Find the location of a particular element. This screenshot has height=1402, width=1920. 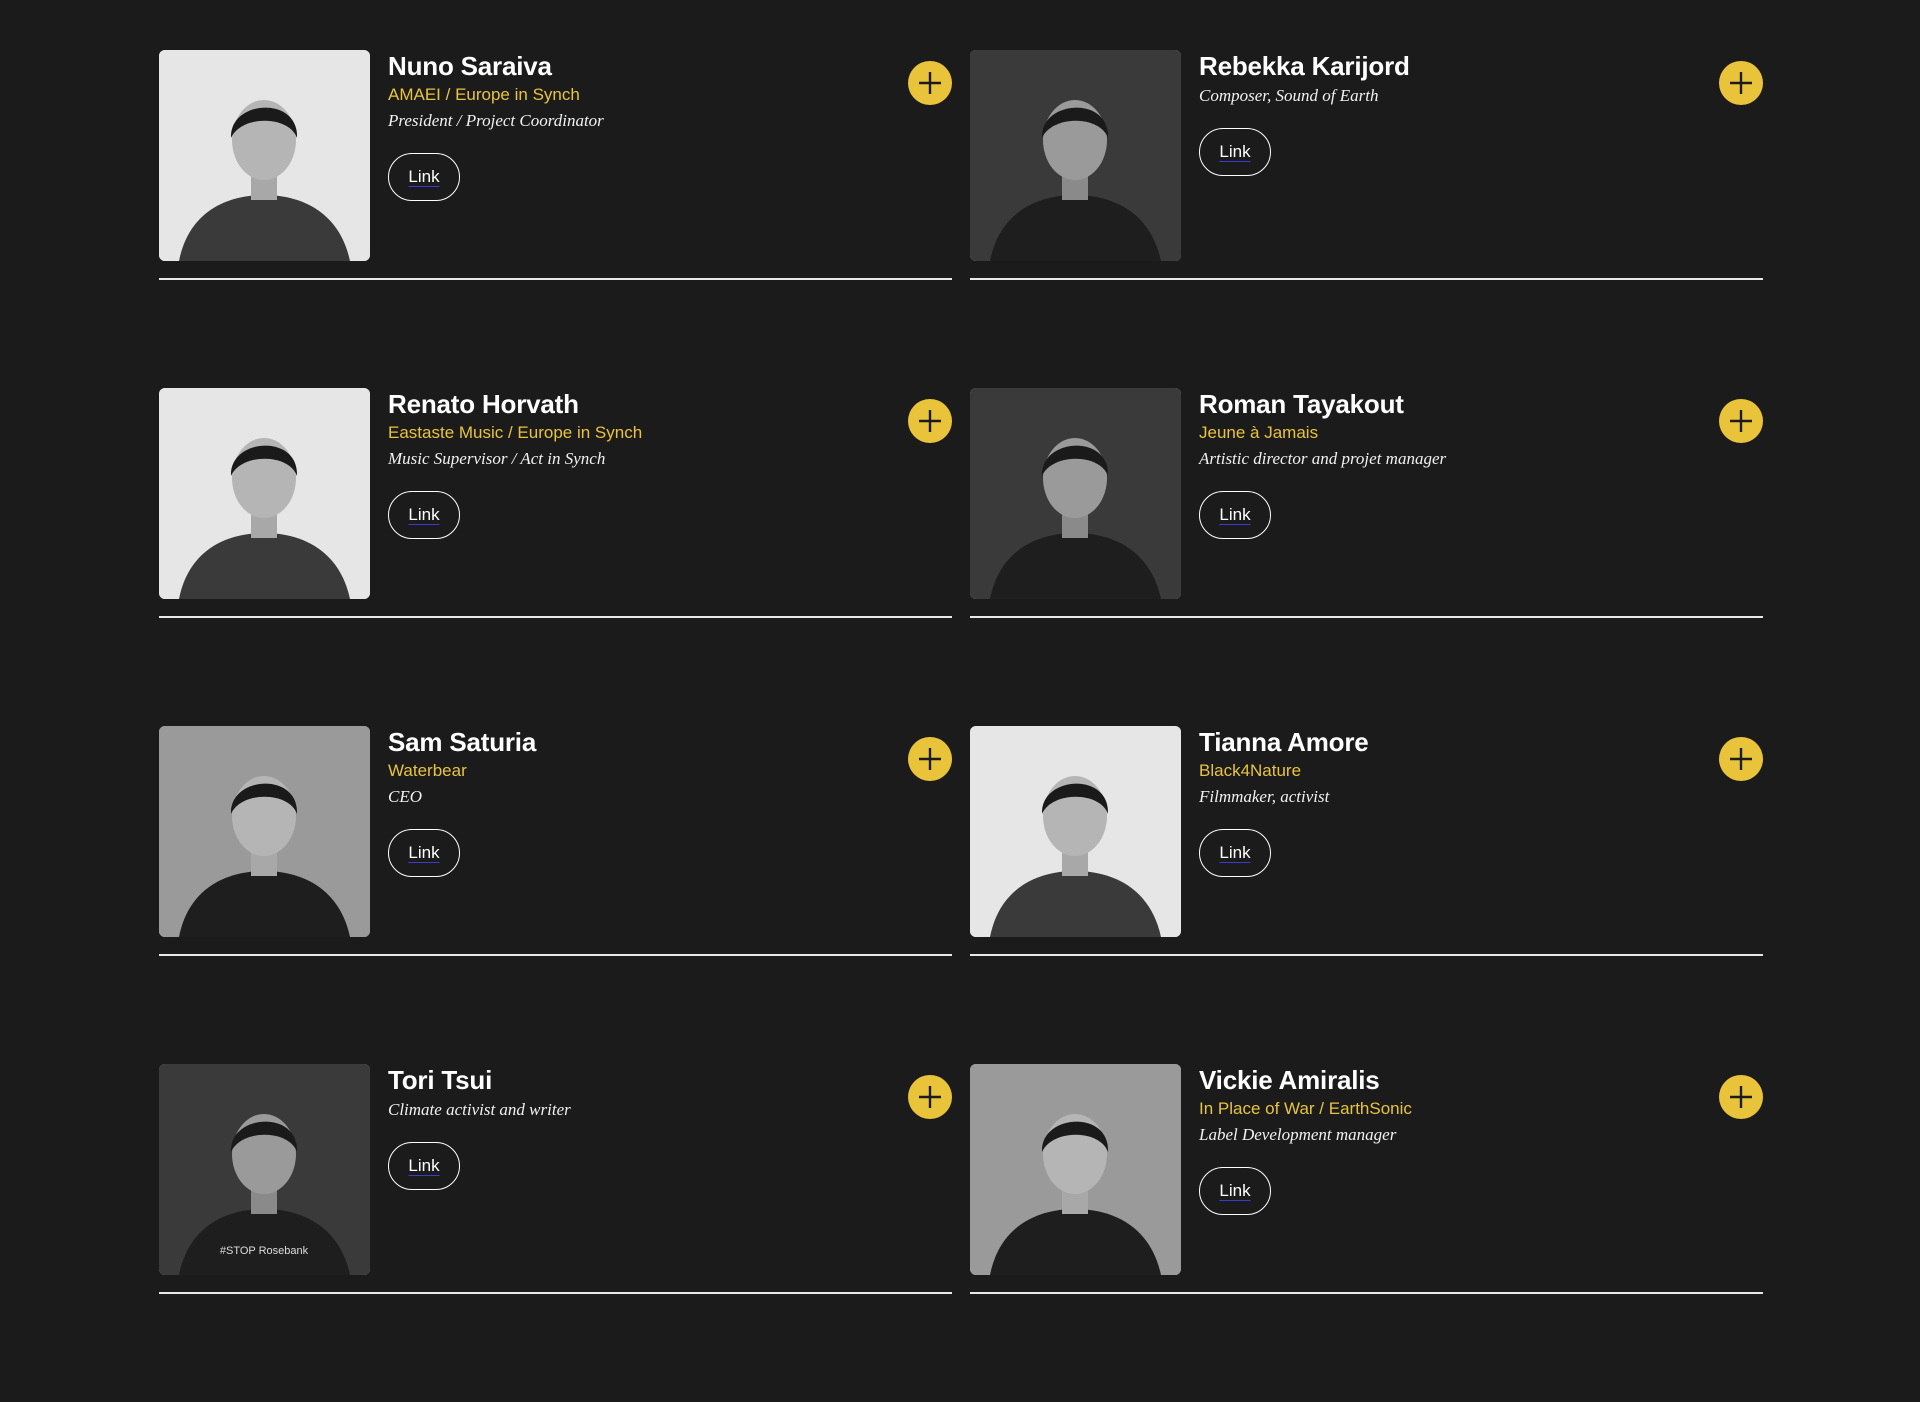

person-name: Nuno Saraiva is located at coordinates (470, 66).